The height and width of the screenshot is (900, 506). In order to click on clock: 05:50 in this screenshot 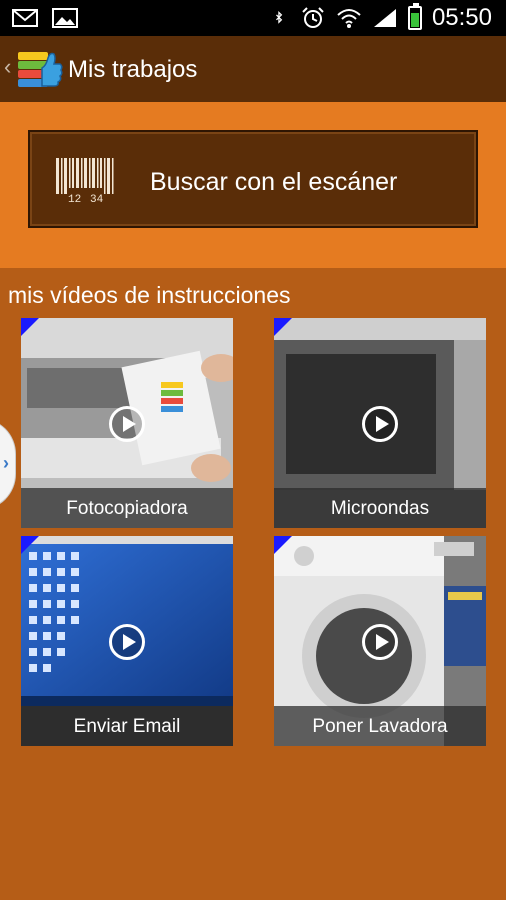, I will do `click(461, 17)`.